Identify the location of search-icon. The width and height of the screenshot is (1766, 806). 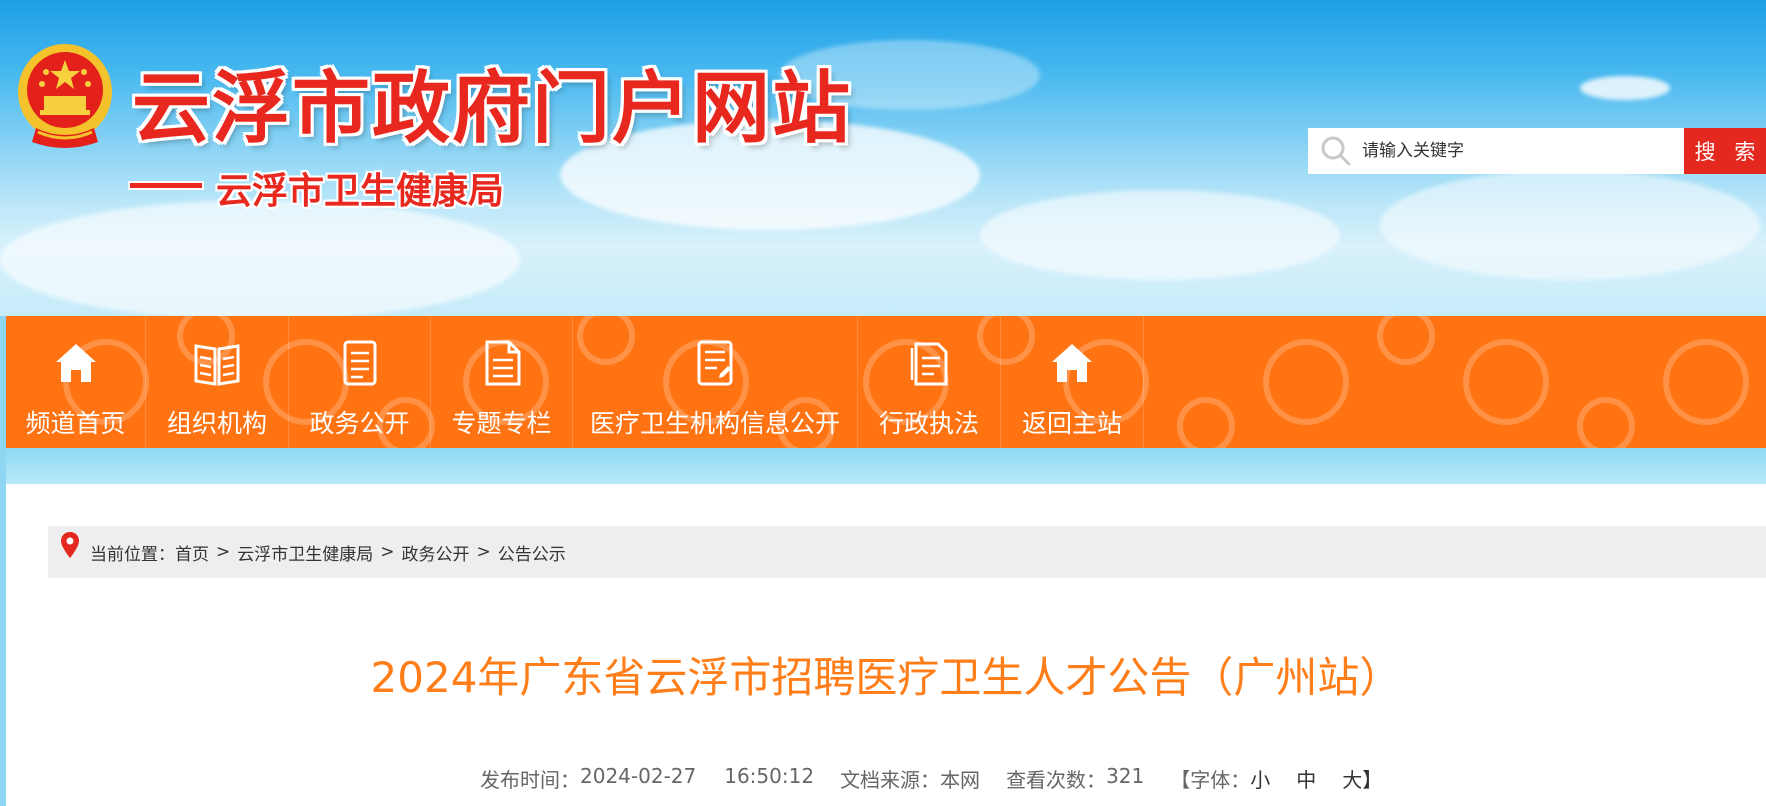
(1336, 151).